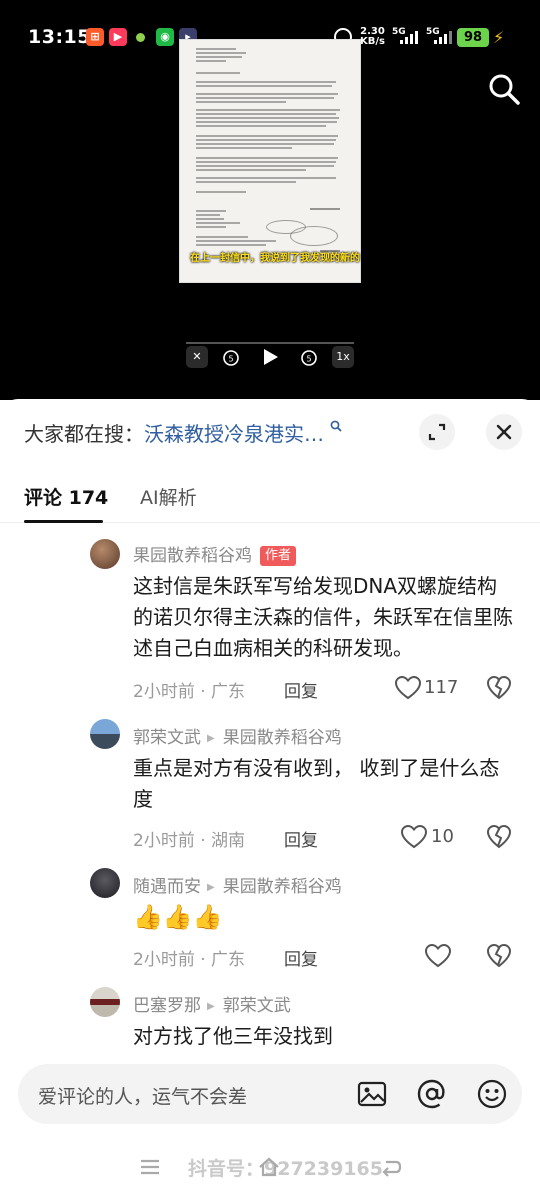 The height and width of the screenshot is (1199, 540). What do you see at coordinates (316, 783) in the screenshot?
I see `comment-text: 重点是对方有没有收到， 收到了是什么态度` at bounding box center [316, 783].